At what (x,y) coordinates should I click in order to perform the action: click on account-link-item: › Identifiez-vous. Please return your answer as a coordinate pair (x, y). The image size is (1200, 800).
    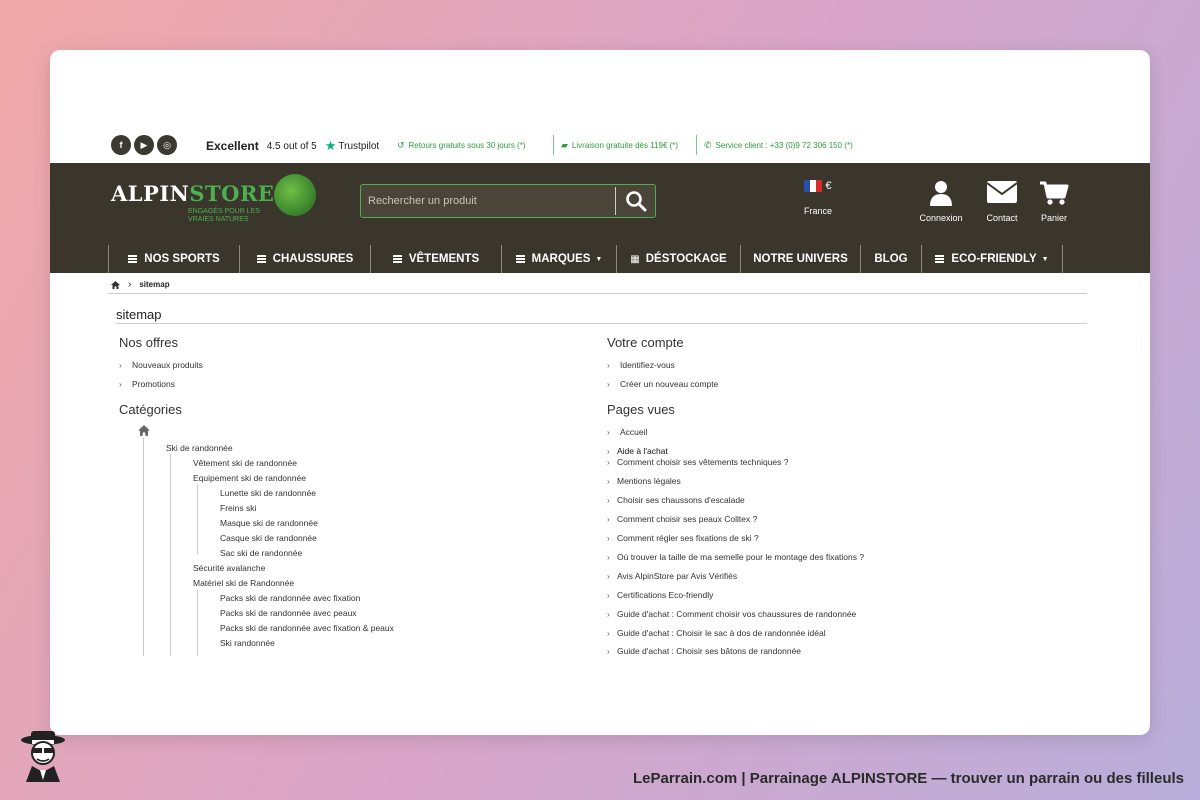
    Looking at the image, I should click on (641, 365).